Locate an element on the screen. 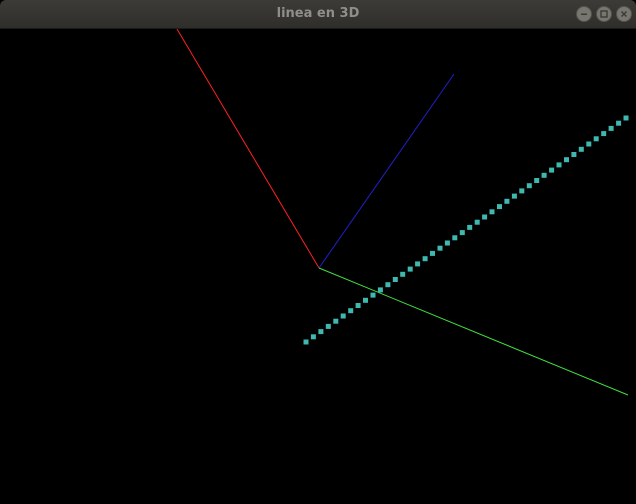 This screenshot has height=504, width=636. y-axis-line is located at coordinates (386, 171).